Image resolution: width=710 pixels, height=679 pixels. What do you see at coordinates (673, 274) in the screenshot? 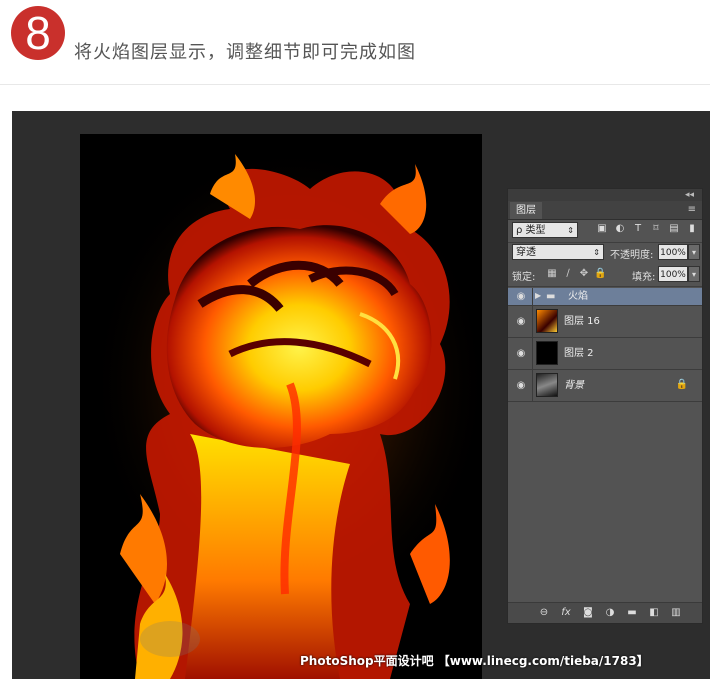
I see `fill-input: 100%` at bounding box center [673, 274].